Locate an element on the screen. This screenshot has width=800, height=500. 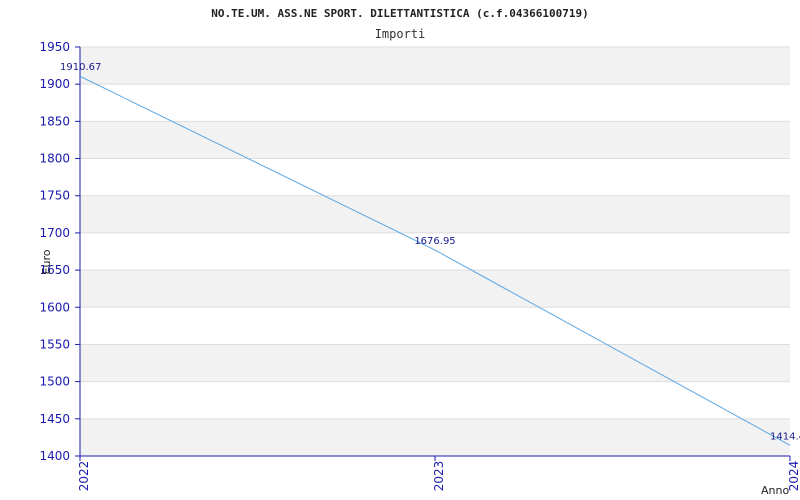
y-tick-label: 1800 is located at coordinates (54, 159).